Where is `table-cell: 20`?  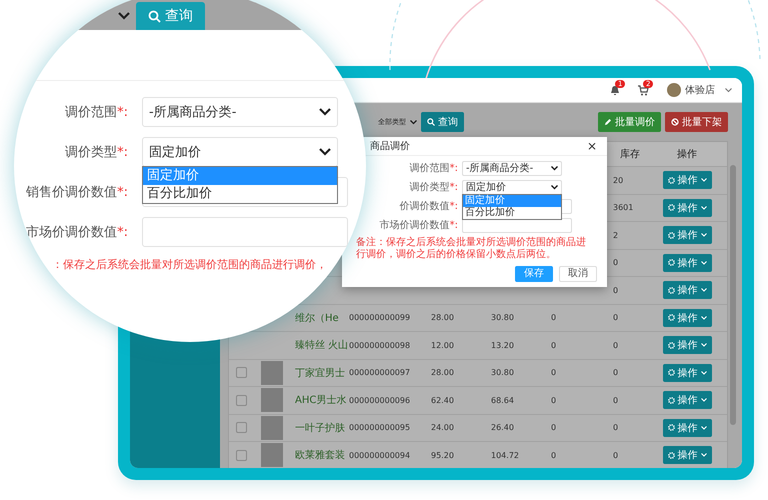 table-cell: 20 is located at coordinates (618, 180).